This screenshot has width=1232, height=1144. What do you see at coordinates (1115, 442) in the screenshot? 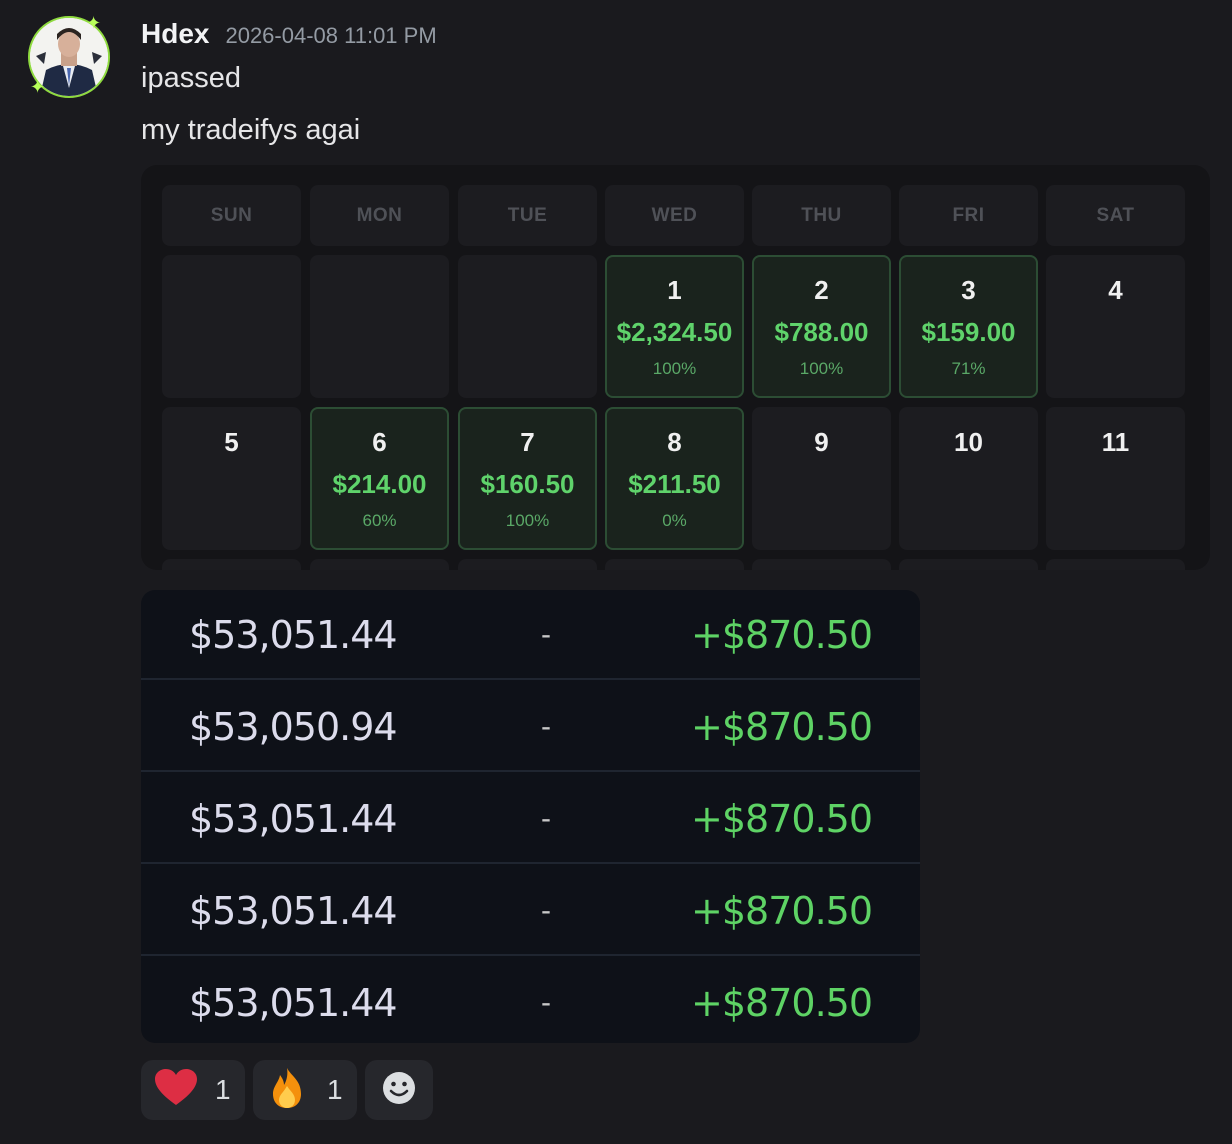
I see `day-number: 11` at bounding box center [1115, 442].